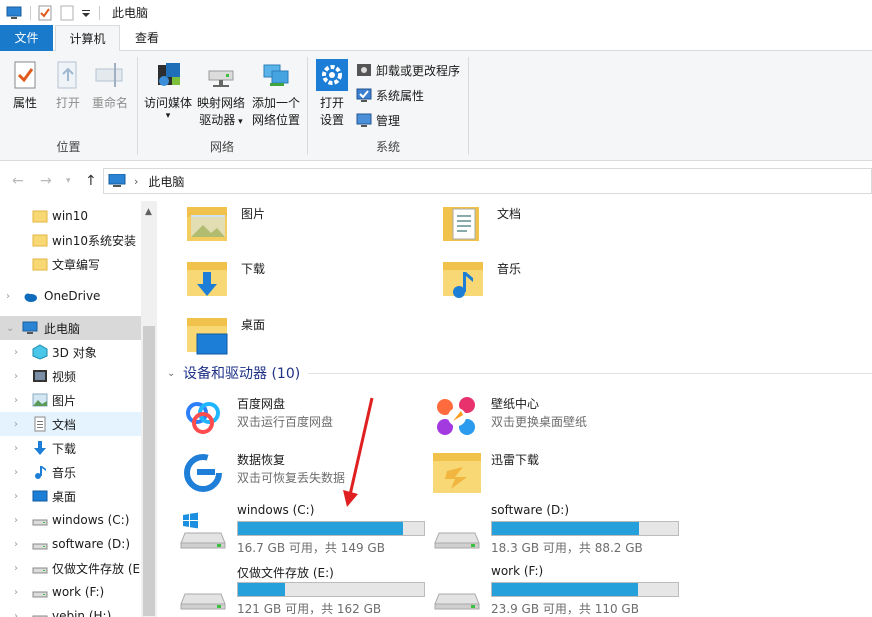 Image resolution: width=872 pixels, height=617 pixels. I want to click on forward-arrow-icon: →, so click(46, 181).